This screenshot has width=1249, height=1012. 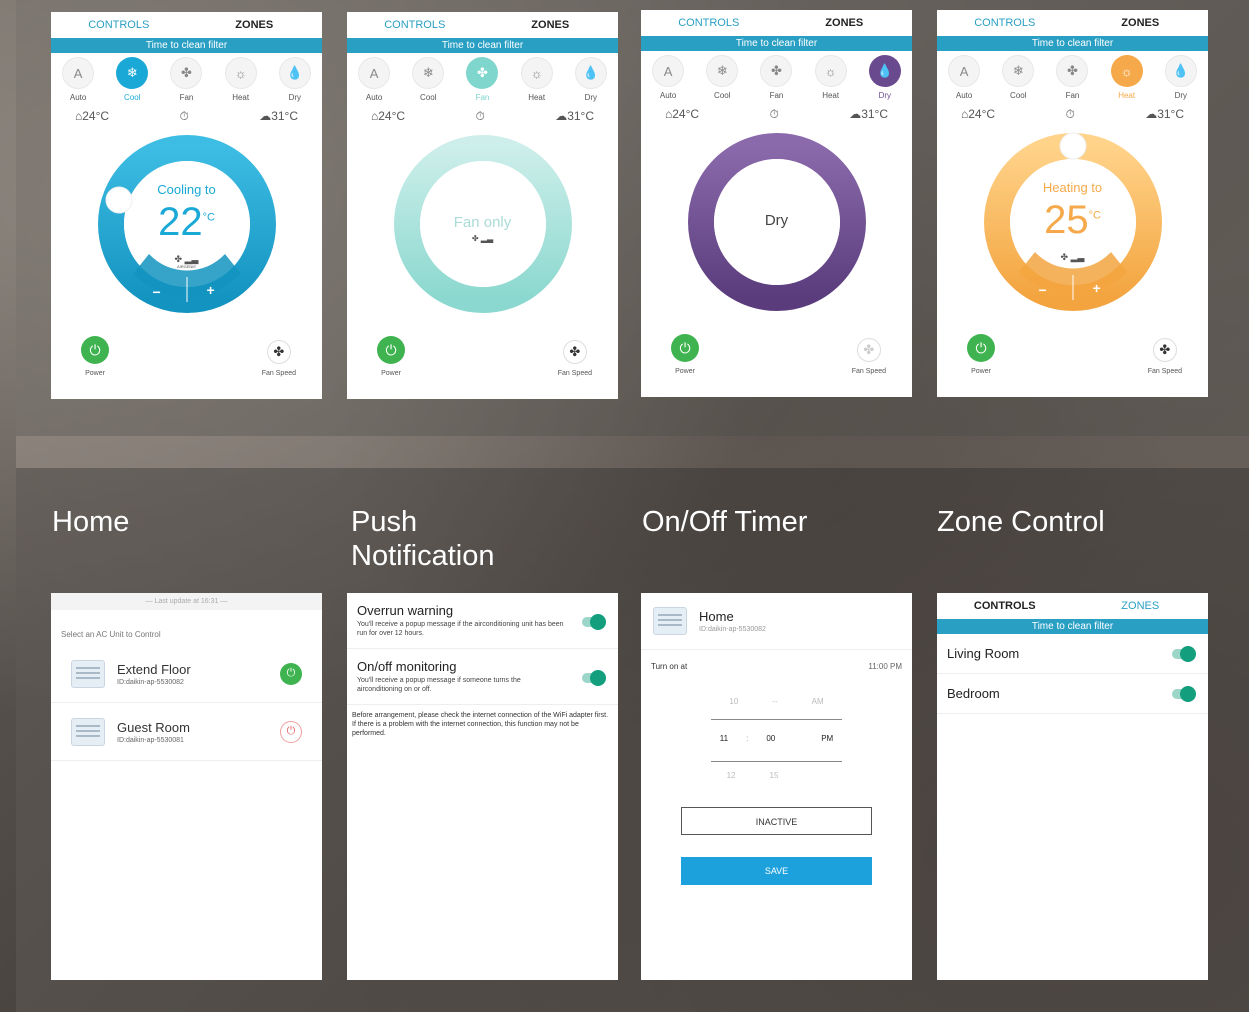 I want to click on dial-setpoint: 25°C, so click(x=1073, y=220).